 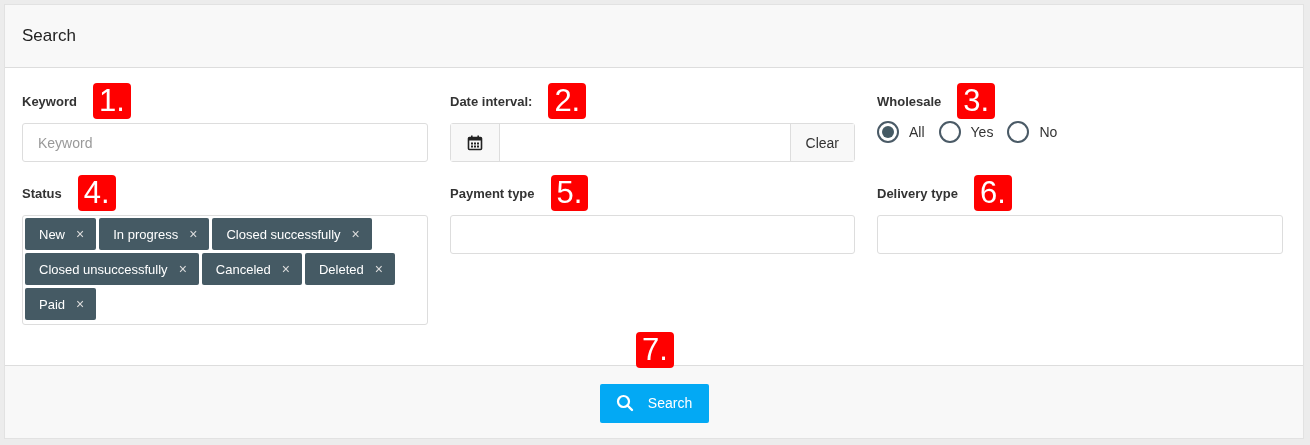 I want to click on tag-label: New, so click(x=52, y=234).